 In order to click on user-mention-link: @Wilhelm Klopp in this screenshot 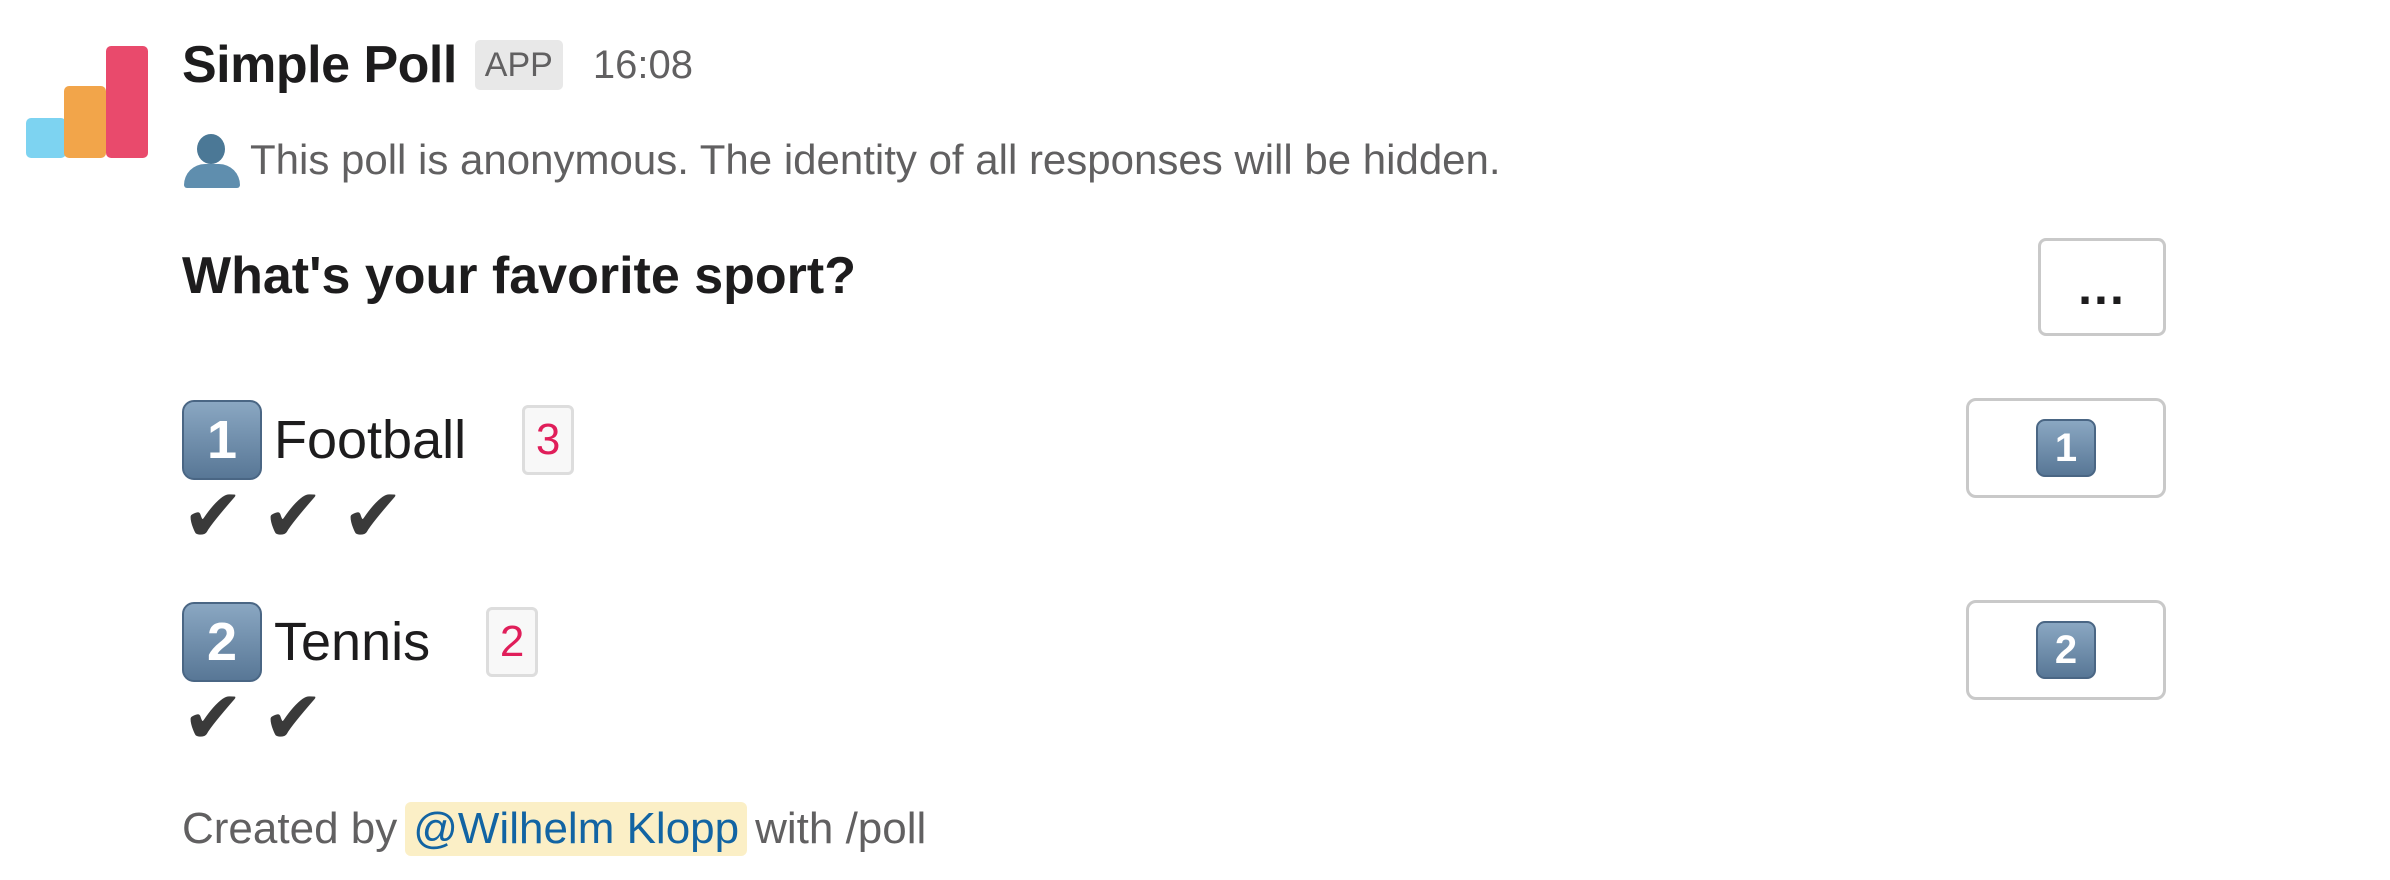, I will do `click(576, 829)`.